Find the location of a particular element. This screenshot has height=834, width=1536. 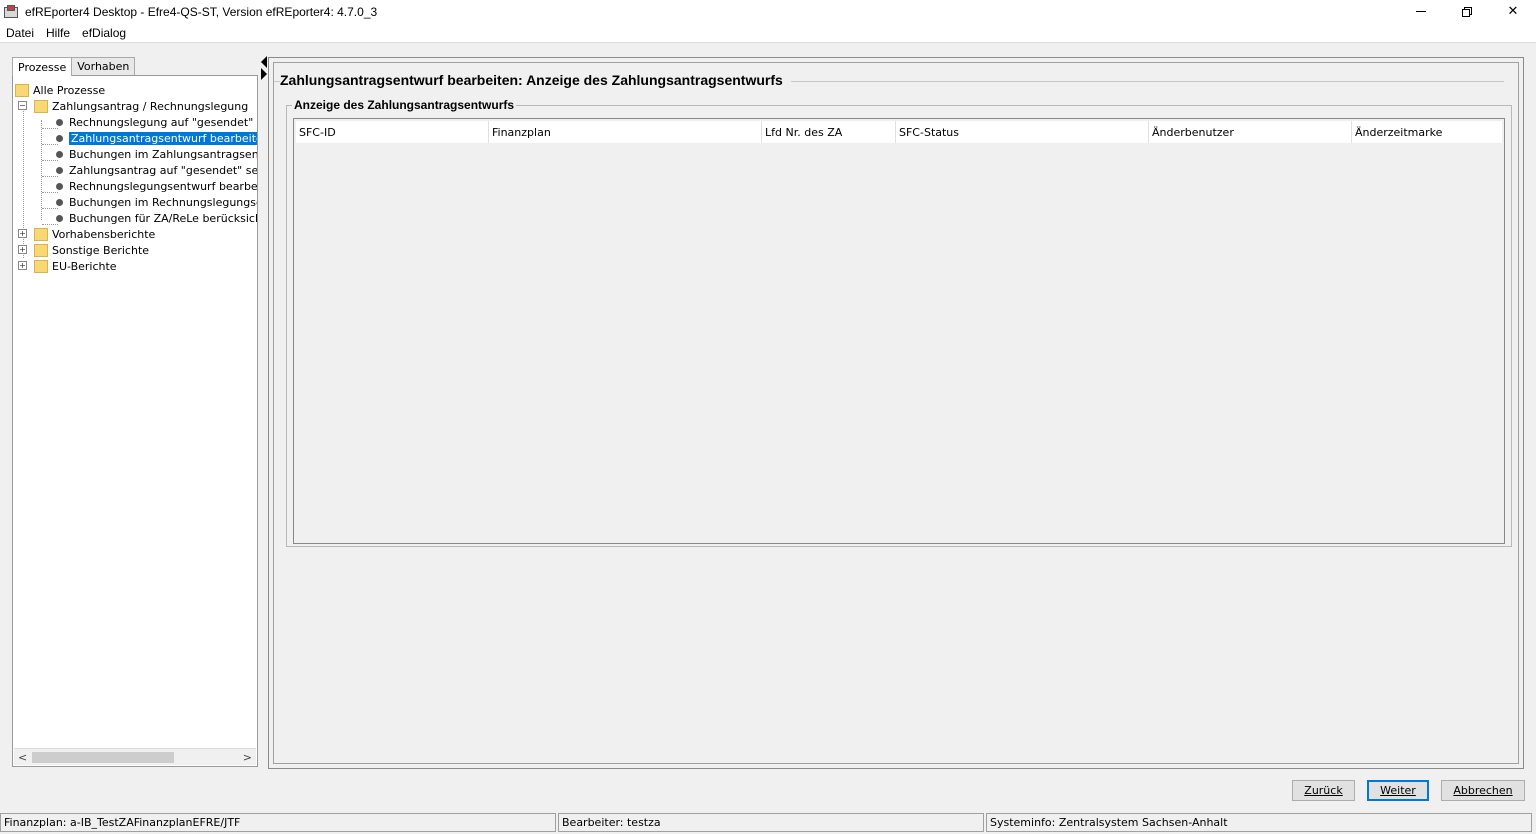

tree-leaf: Buchungen im Zahlungsantragsentwurf is located at coordinates (156, 154).